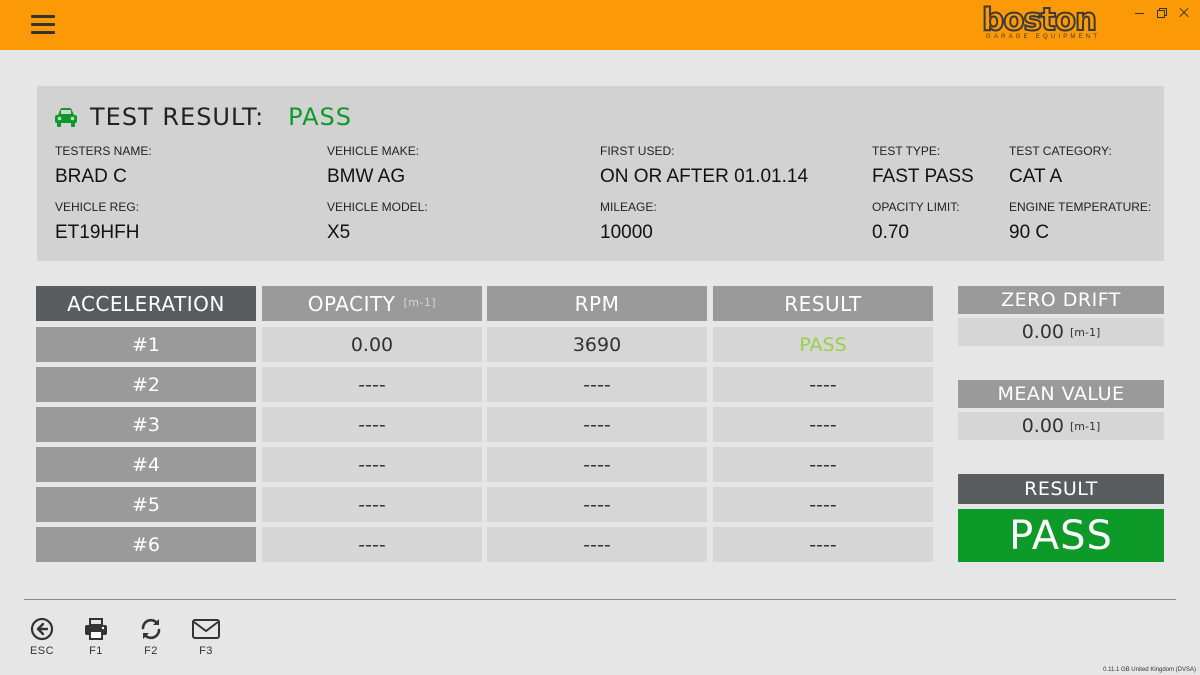  What do you see at coordinates (372, 344) in the screenshot?
I see `opacity-cell: 0.00` at bounding box center [372, 344].